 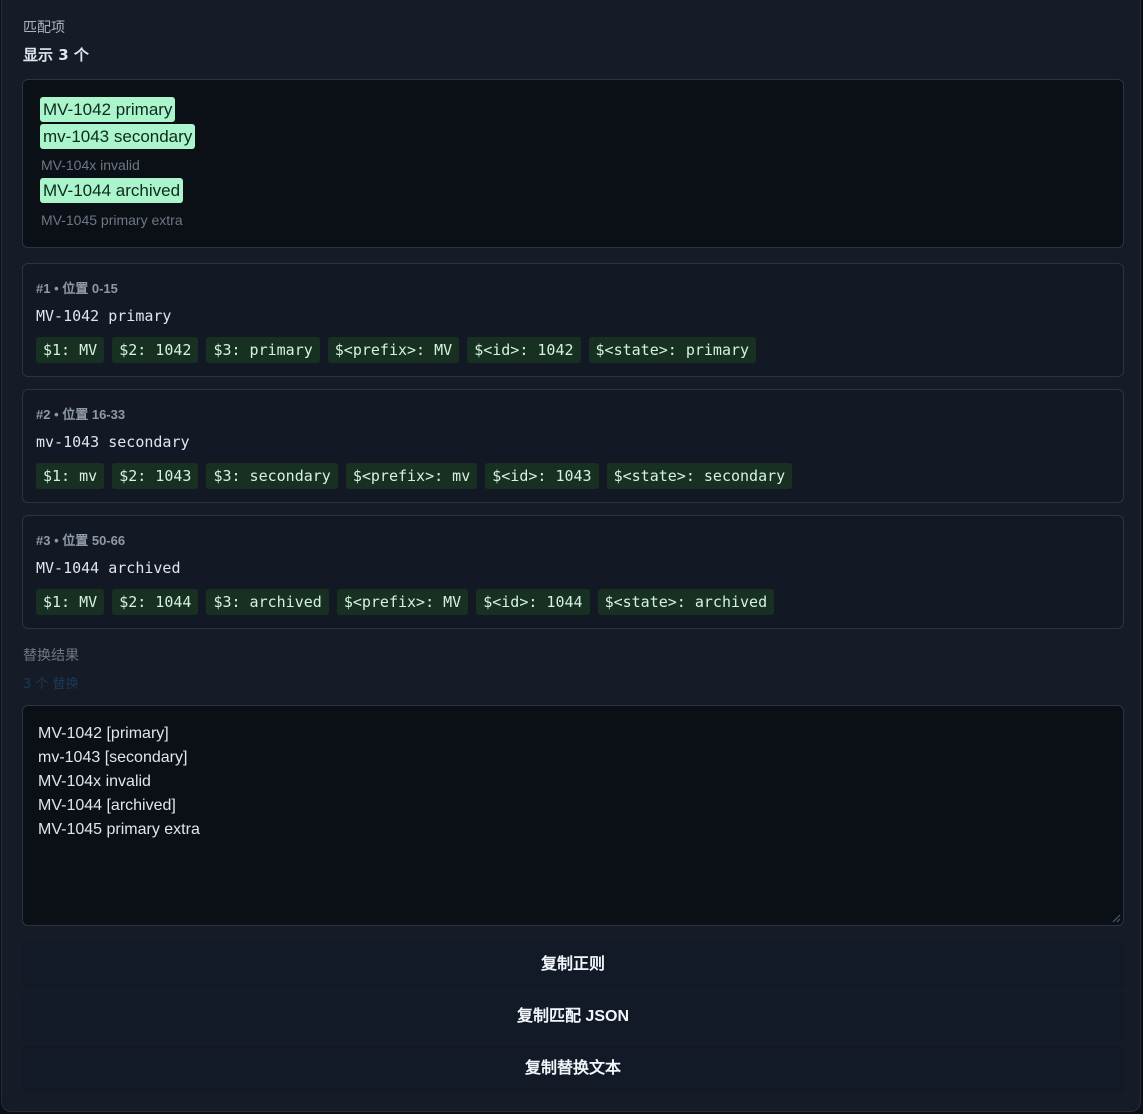 I want to click on matches-count: 显示 3 个, so click(x=56, y=55).